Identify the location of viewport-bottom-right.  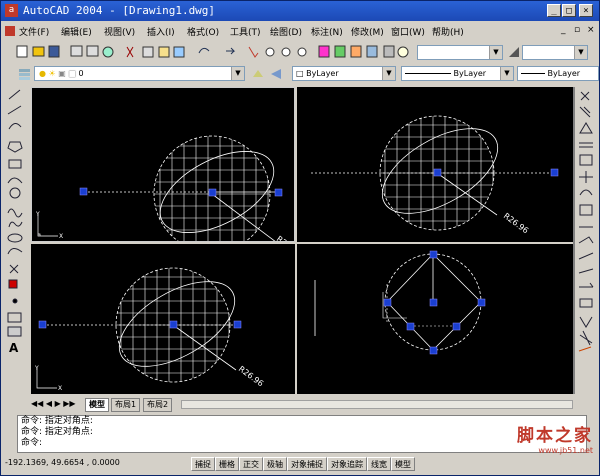
(435, 319).